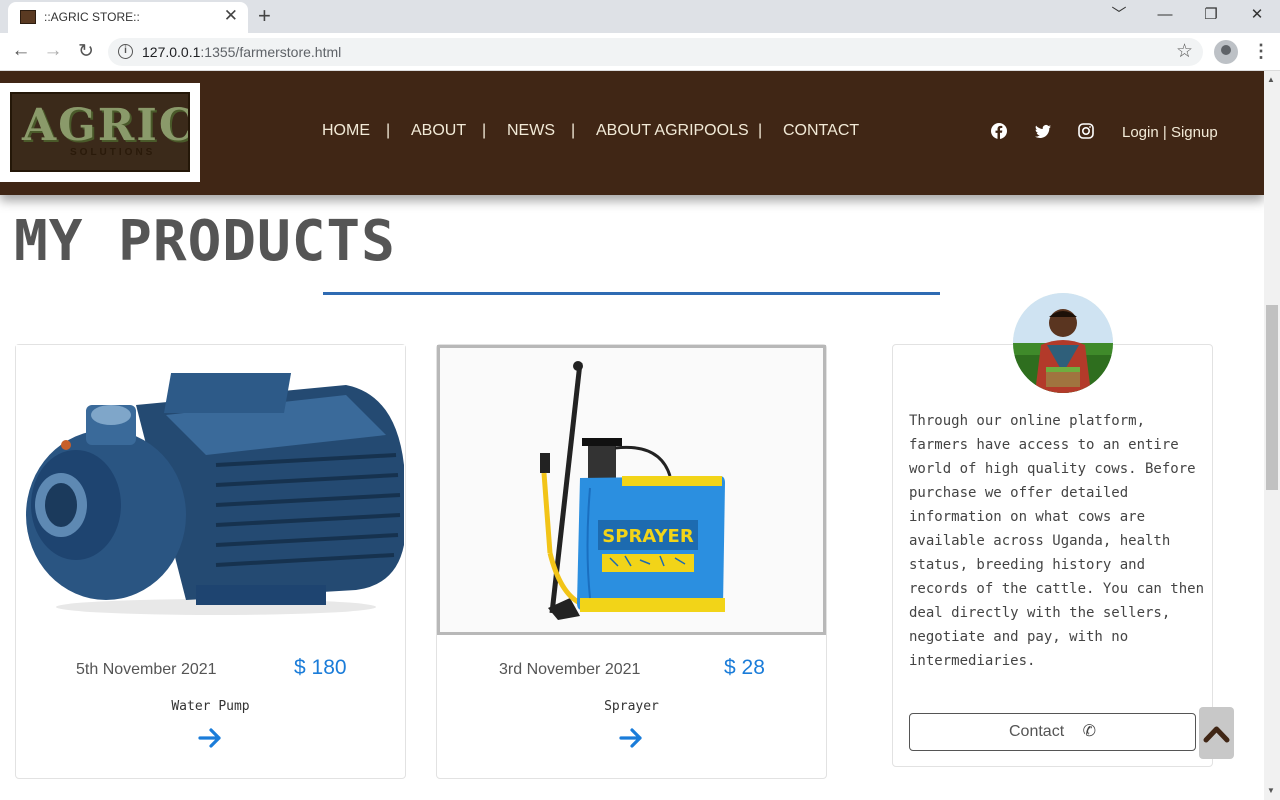  What do you see at coordinates (631, 293) in the screenshot?
I see `title-divider` at bounding box center [631, 293].